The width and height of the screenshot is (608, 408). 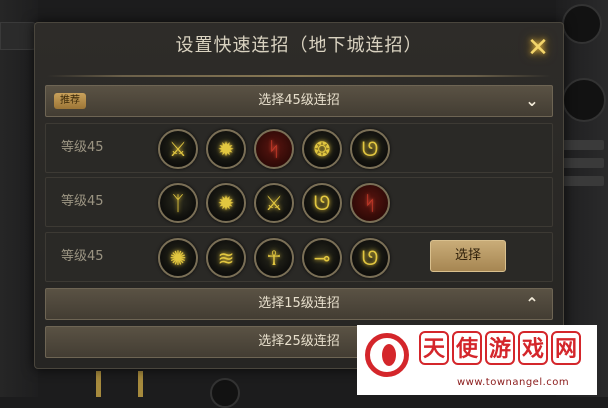 What do you see at coordinates (532, 304) in the screenshot?
I see `chevron-up-icon: ⌃` at bounding box center [532, 304].